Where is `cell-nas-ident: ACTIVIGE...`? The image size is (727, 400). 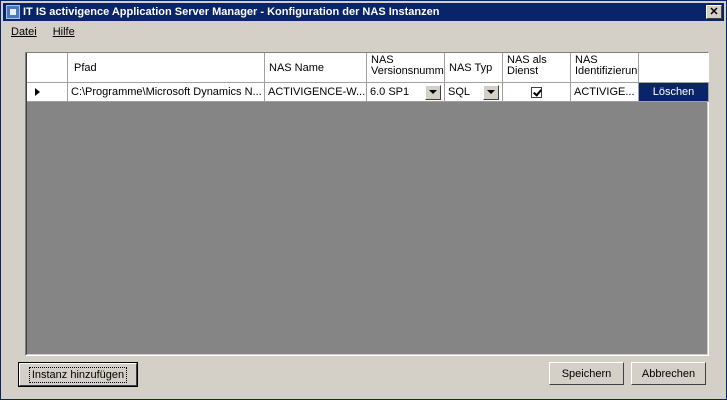
cell-nas-ident: ACTIVIGE... is located at coordinates (605, 92).